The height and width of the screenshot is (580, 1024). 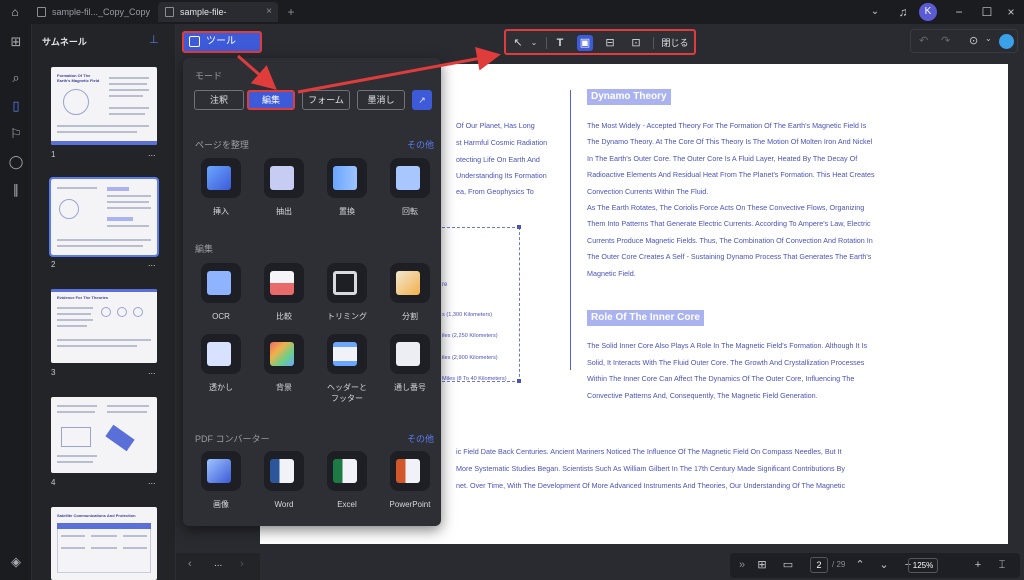 What do you see at coordinates (242, 564) in the screenshot?
I see `chevron-right-icon: ›` at bounding box center [242, 564].